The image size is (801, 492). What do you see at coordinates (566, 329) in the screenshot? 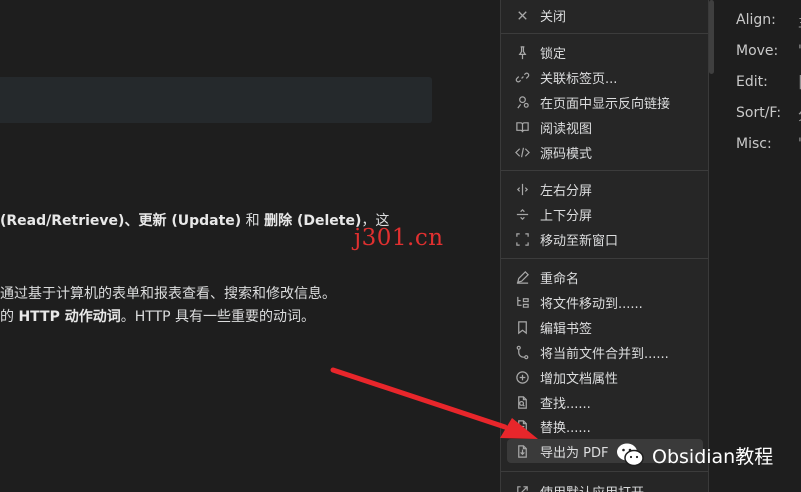
I see `menu-item-label: 编辑书签` at bounding box center [566, 329].